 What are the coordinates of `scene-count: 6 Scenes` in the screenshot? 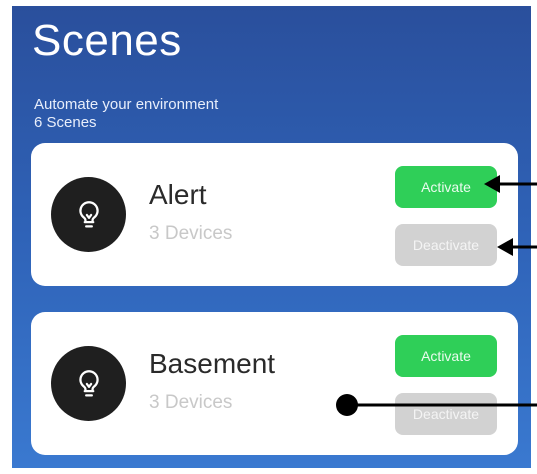 It's located at (65, 122).